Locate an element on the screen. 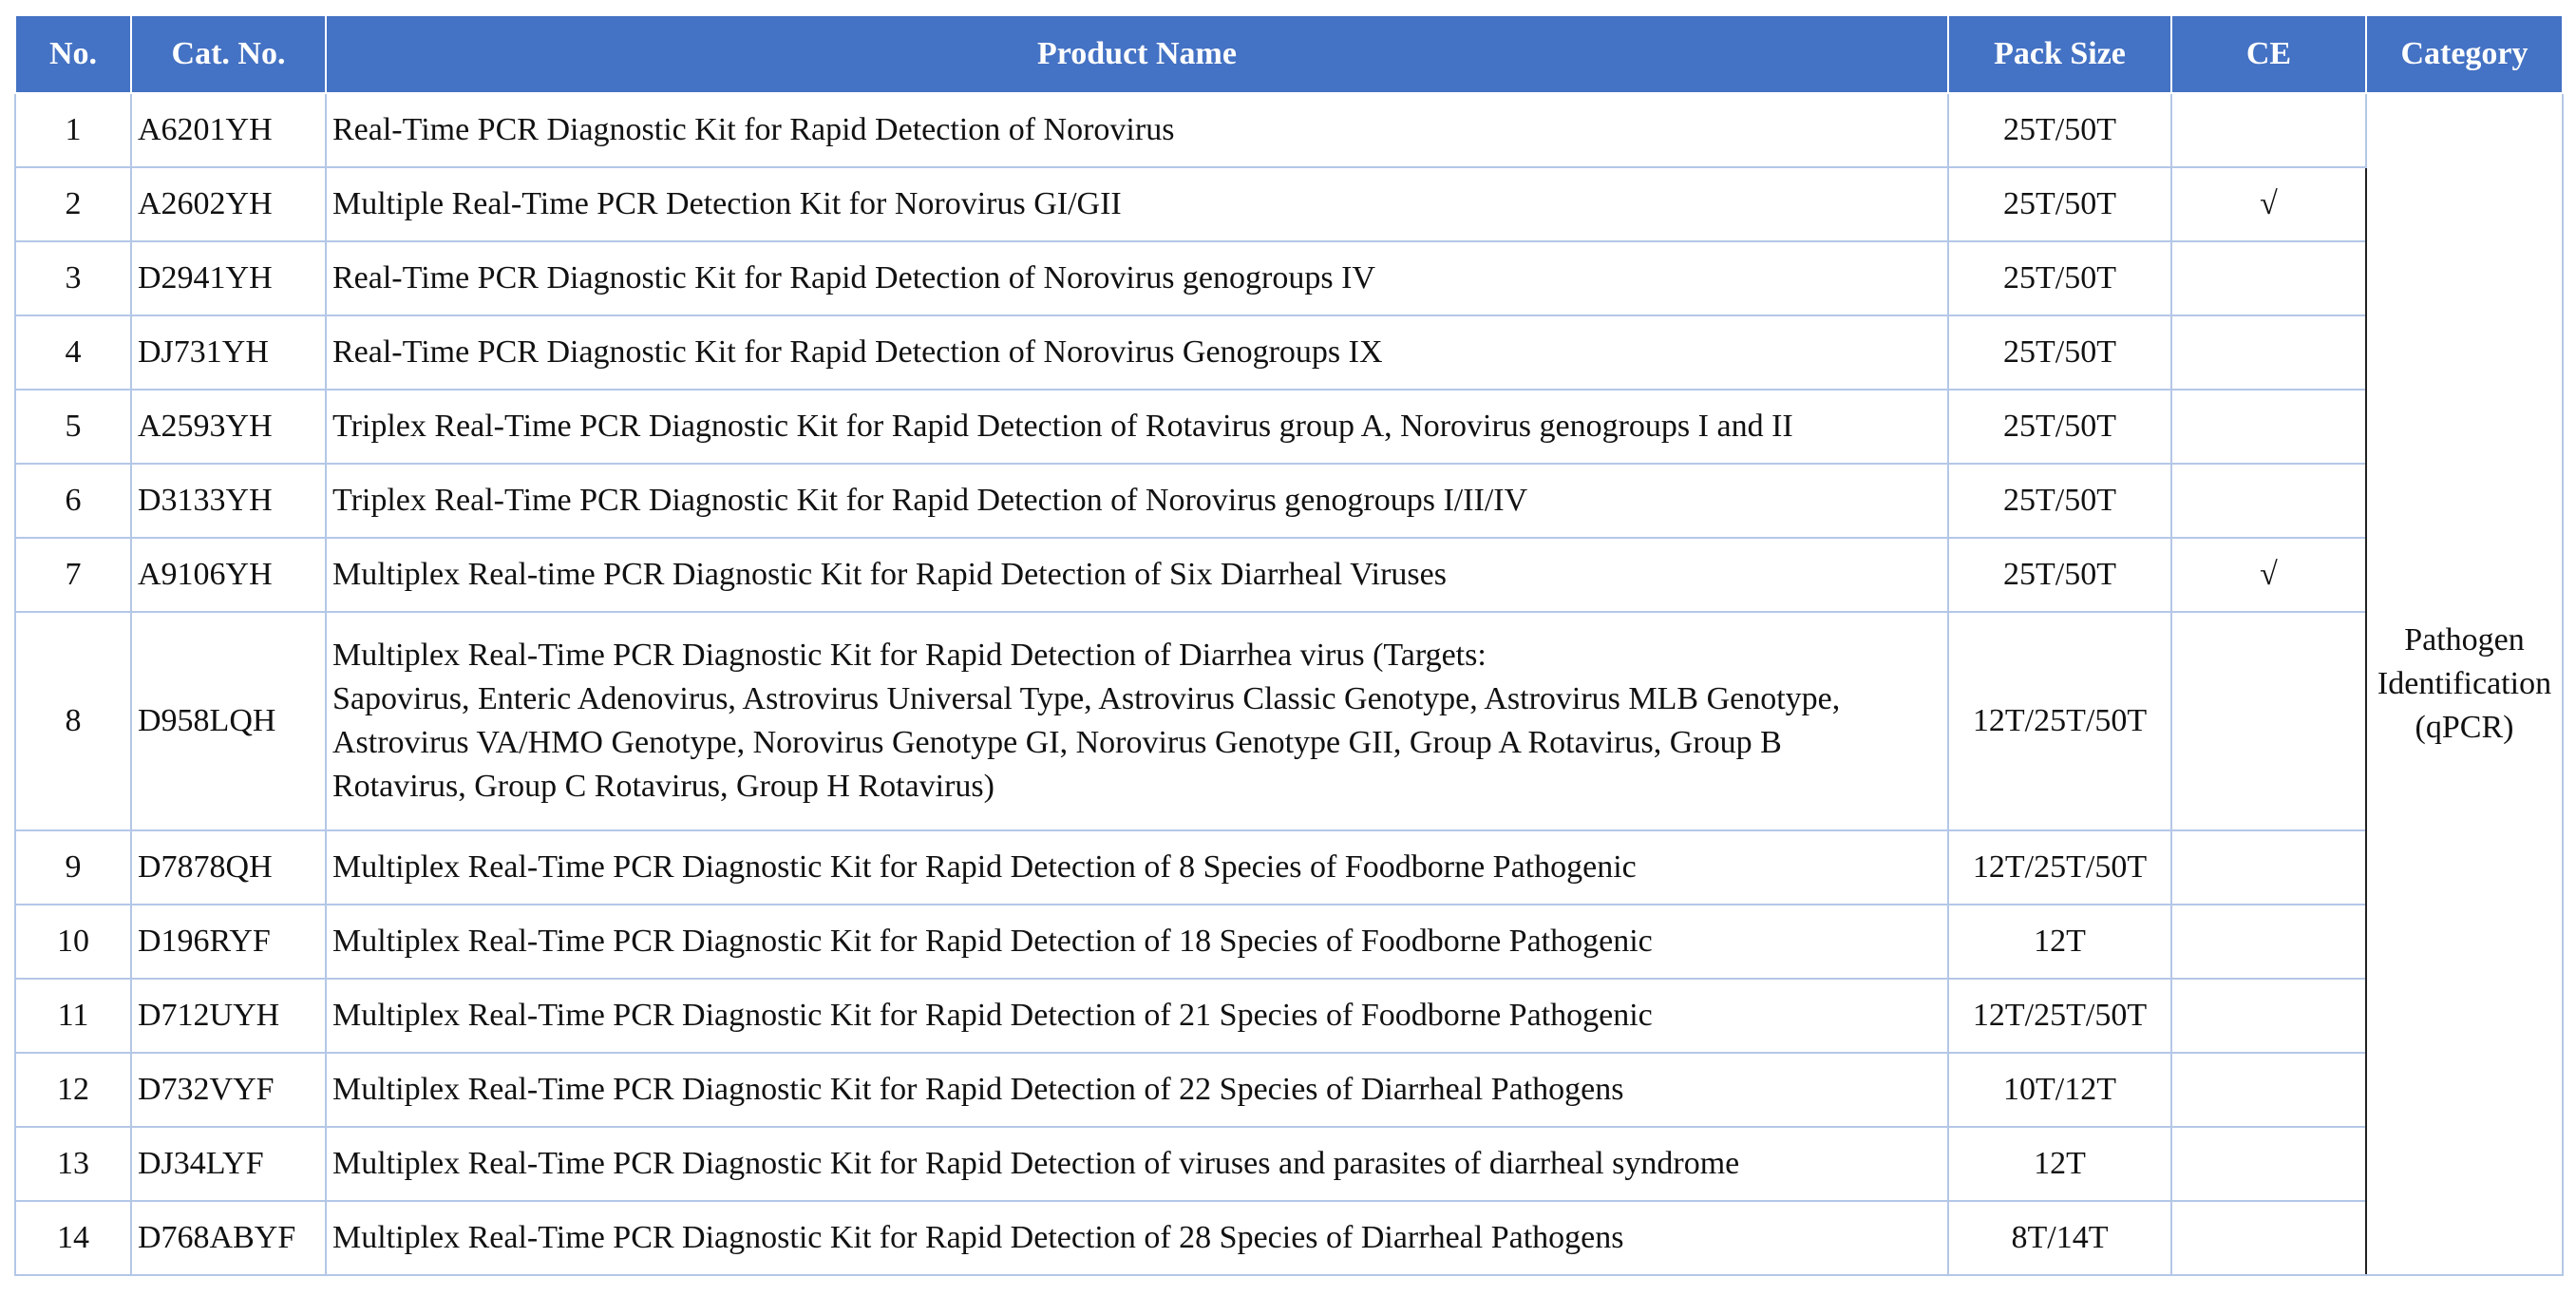 The height and width of the screenshot is (1315, 2576). cell-no: 6 is located at coordinates (73, 501).